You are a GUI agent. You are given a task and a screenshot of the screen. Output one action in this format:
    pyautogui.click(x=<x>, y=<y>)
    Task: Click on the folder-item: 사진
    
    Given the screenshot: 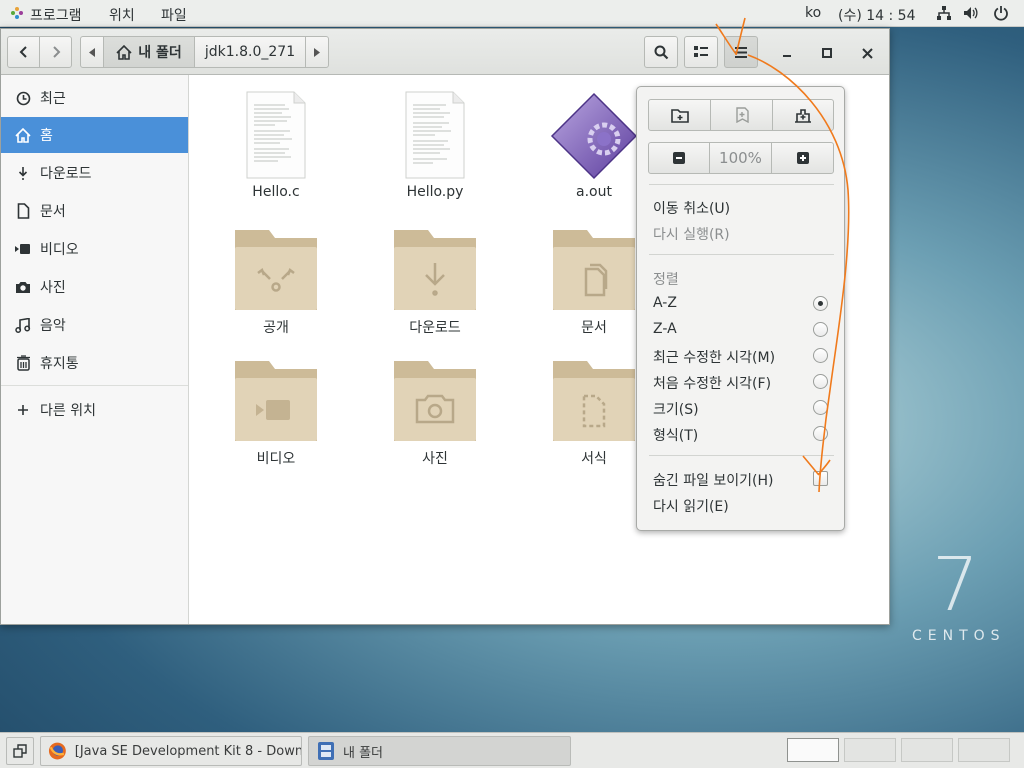 What is the action you would take?
    pyautogui.click(x=435, y=415)
    